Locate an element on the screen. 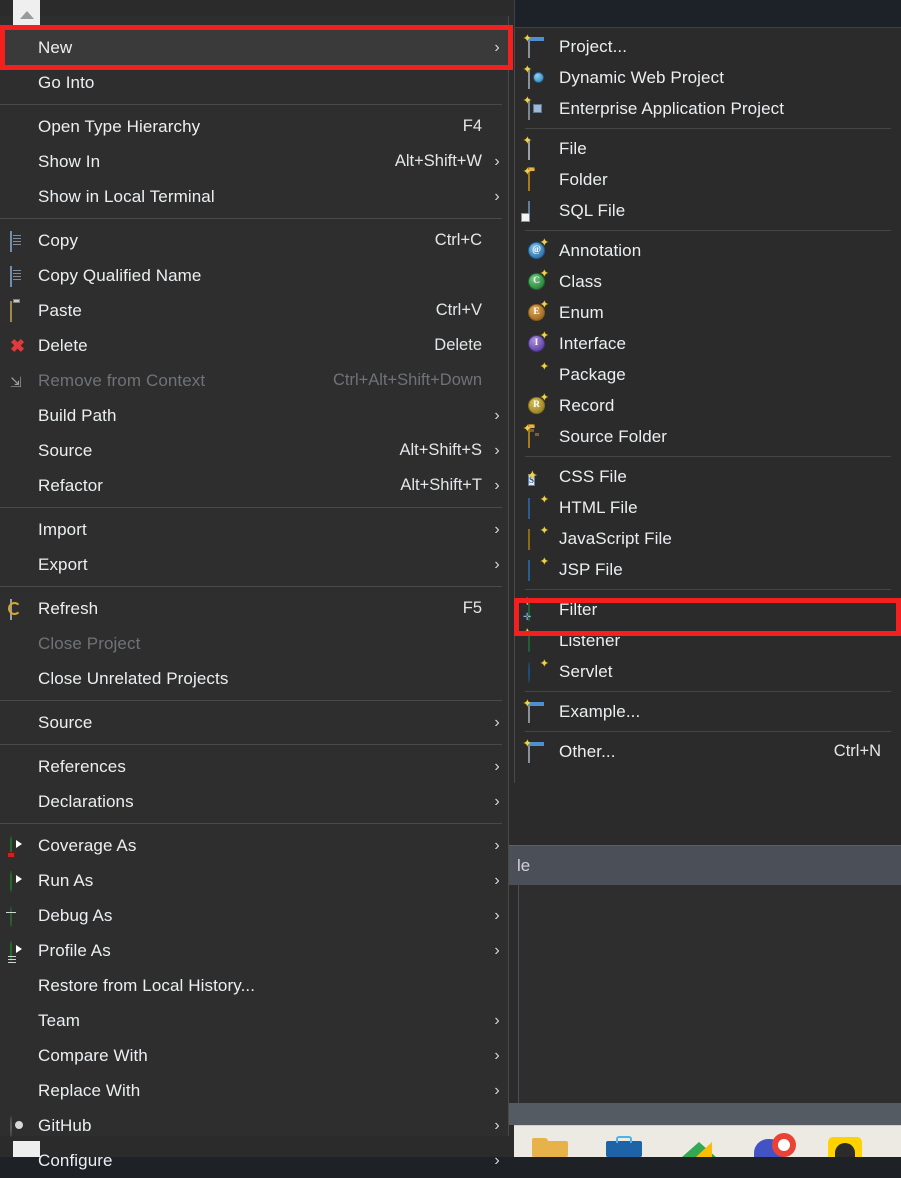  menu-item-copy-qualified-name: Copy Qualified Name is located at coordinates (254, 275).